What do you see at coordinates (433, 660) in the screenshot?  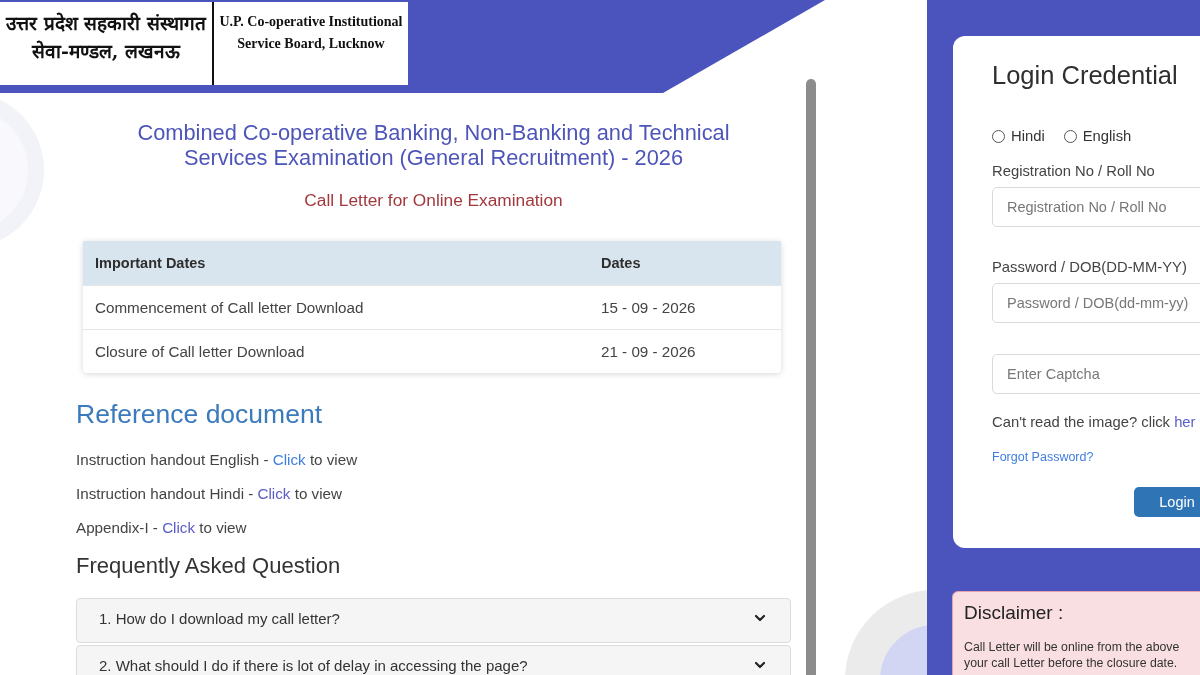 I see `faq-item: 2. What should I do if there is lot of delay in accessing the page?` at bounding box center [433, 660].